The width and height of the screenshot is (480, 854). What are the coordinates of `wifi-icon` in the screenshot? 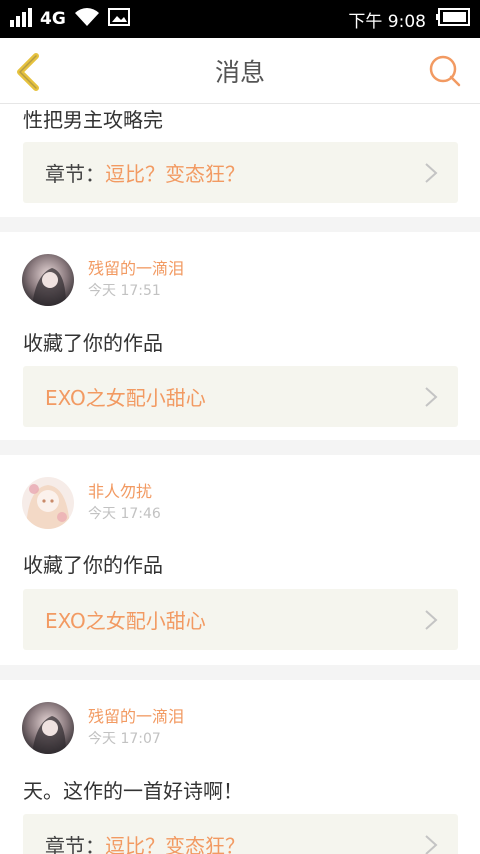 It's located at (87, 19).